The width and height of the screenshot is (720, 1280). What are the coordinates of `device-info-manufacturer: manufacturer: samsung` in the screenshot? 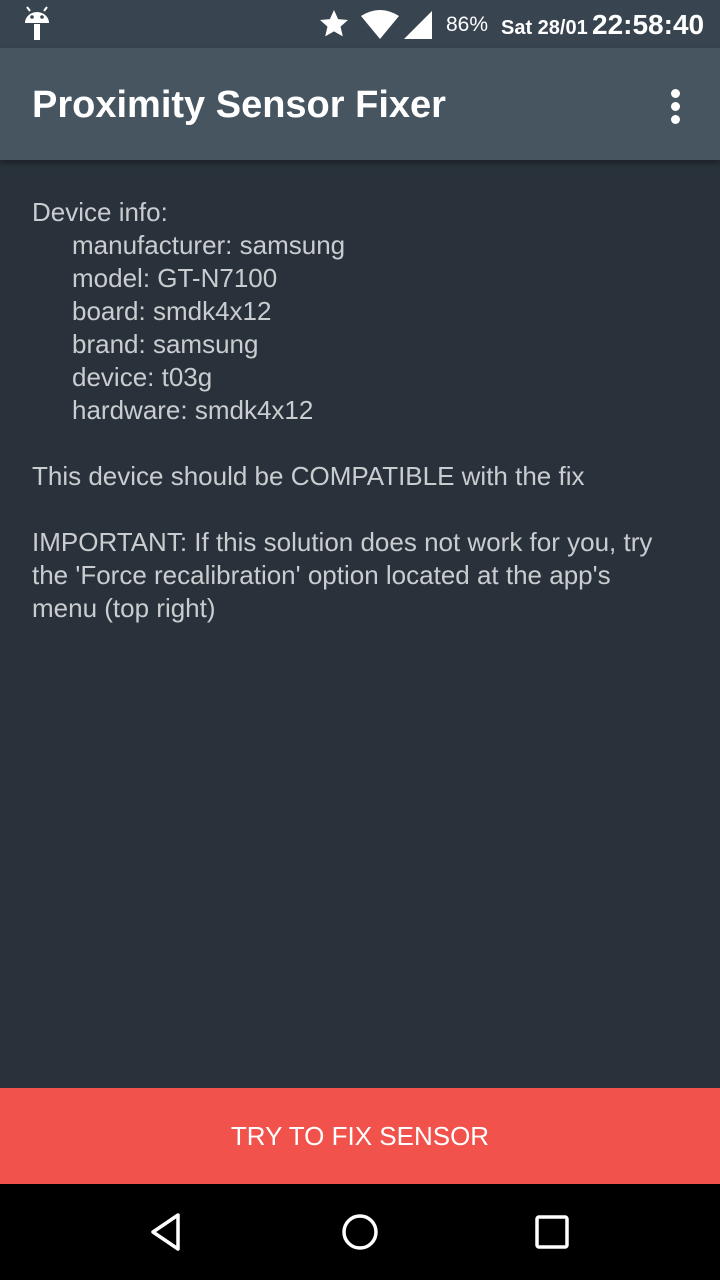 It's located at (209, 245).